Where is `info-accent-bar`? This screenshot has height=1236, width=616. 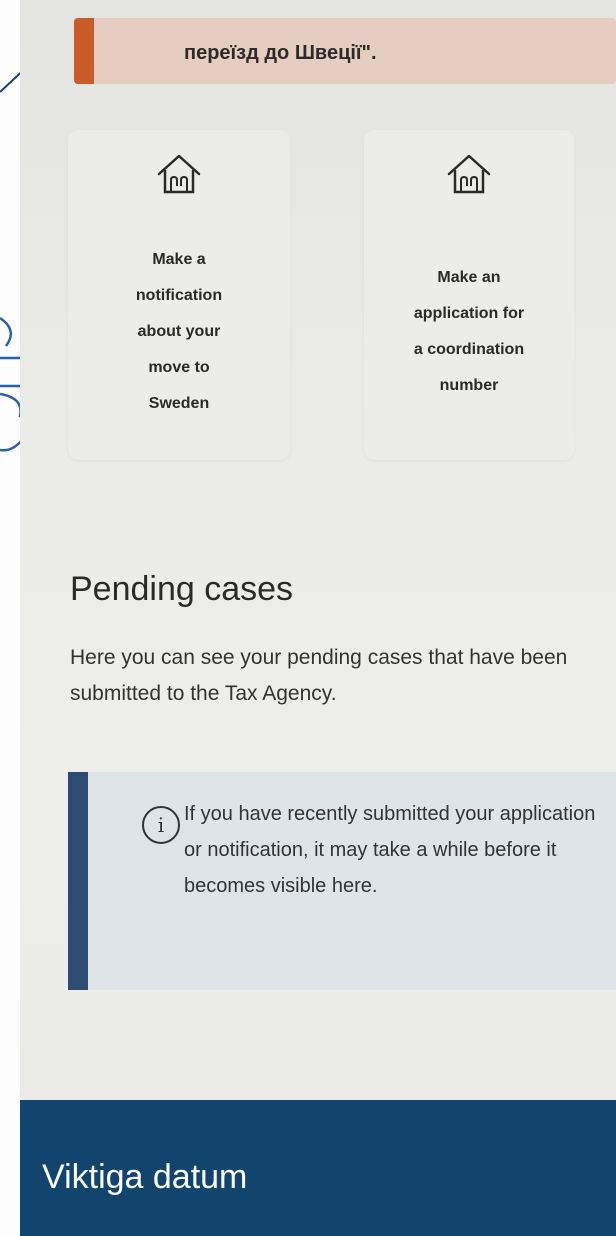 info-accent-bar is located at coordinates (78, 881).